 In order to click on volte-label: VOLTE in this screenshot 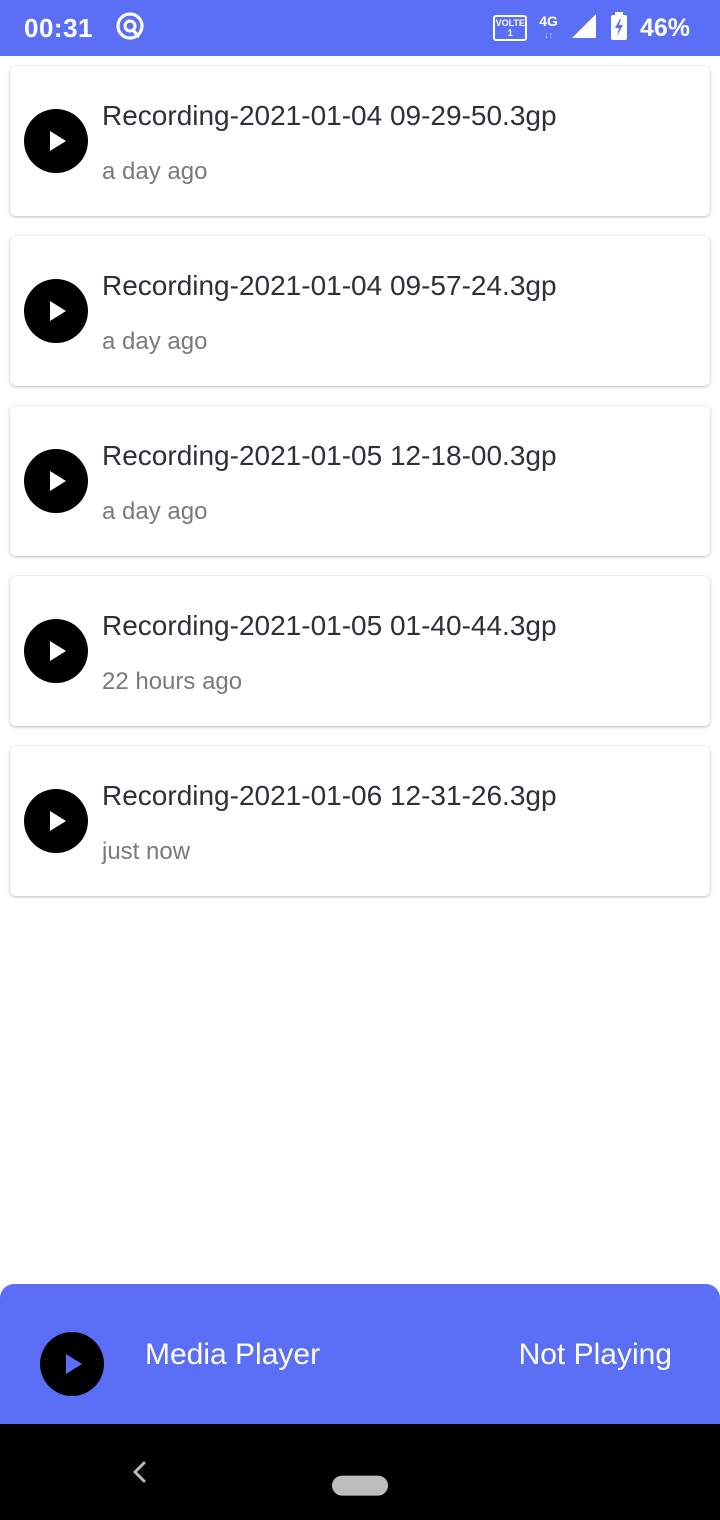, I will do `click(510, 23)`.